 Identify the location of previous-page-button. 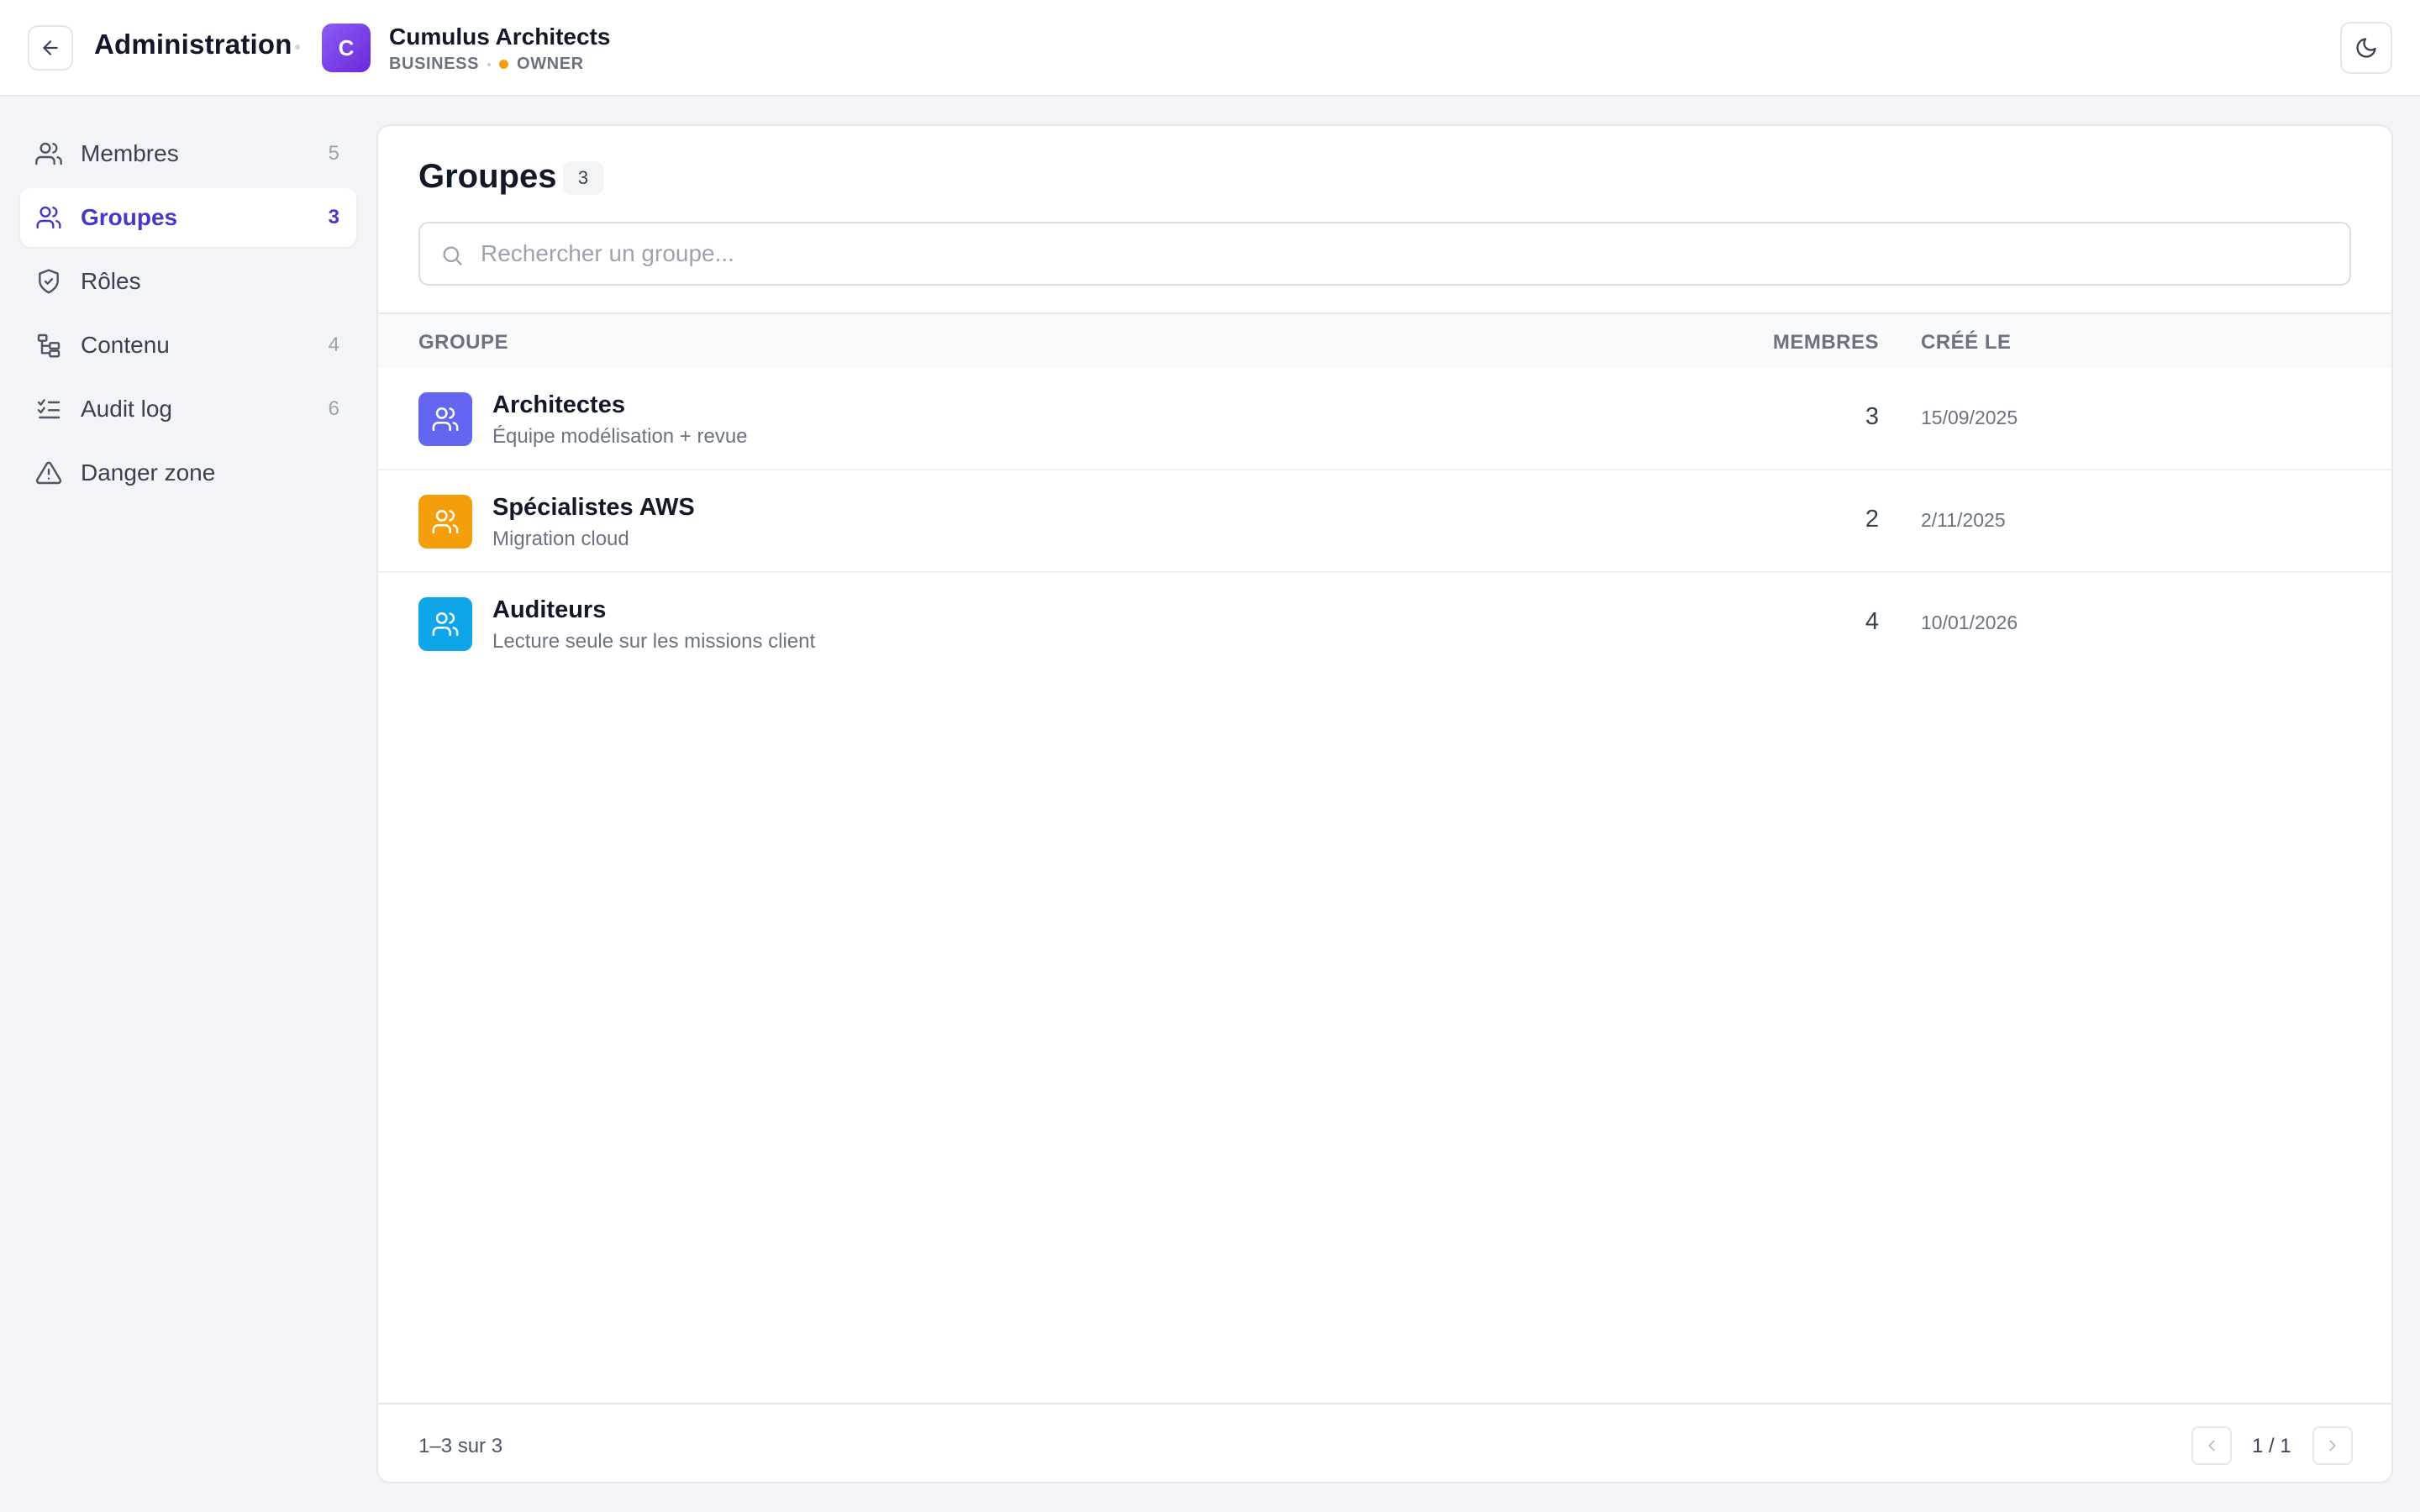
(2211, 1445).